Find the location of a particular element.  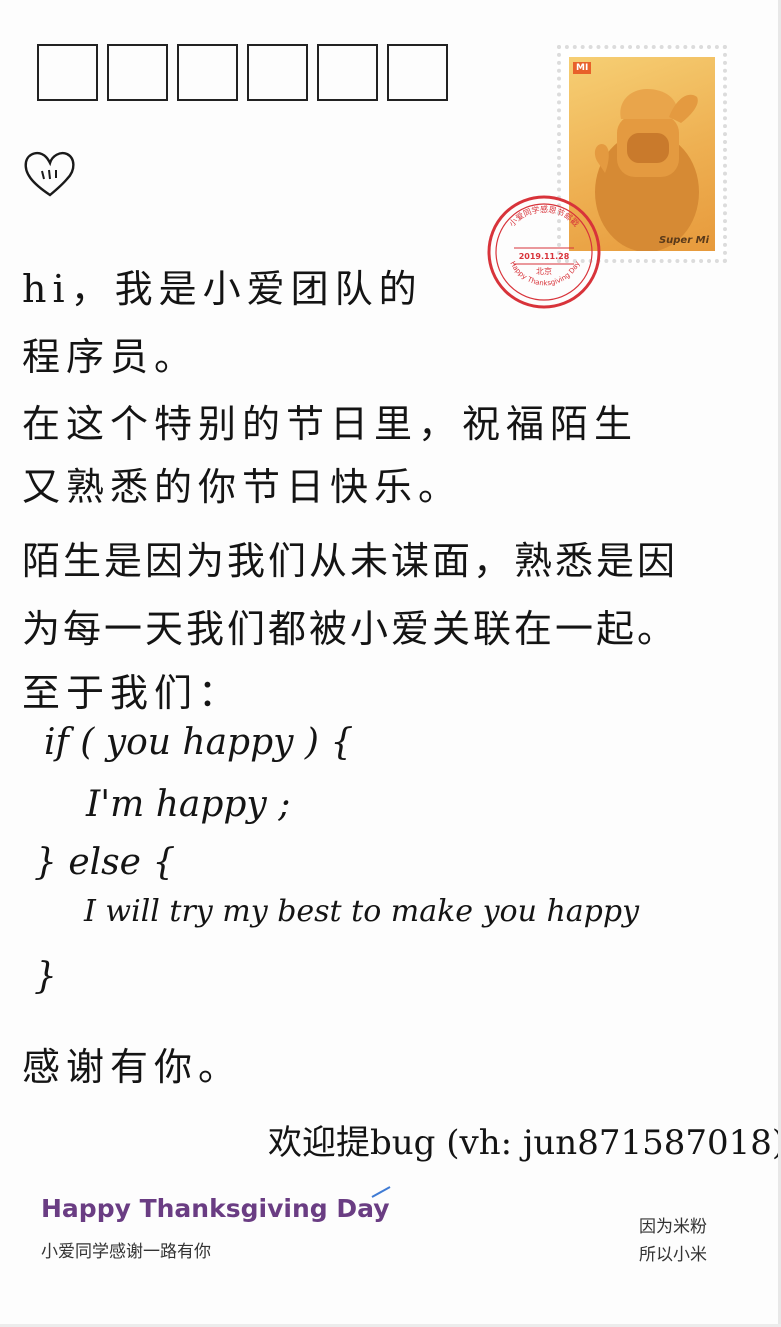

letter-code-line: I will try my best to make you happy is located at coordinates (362, 911).